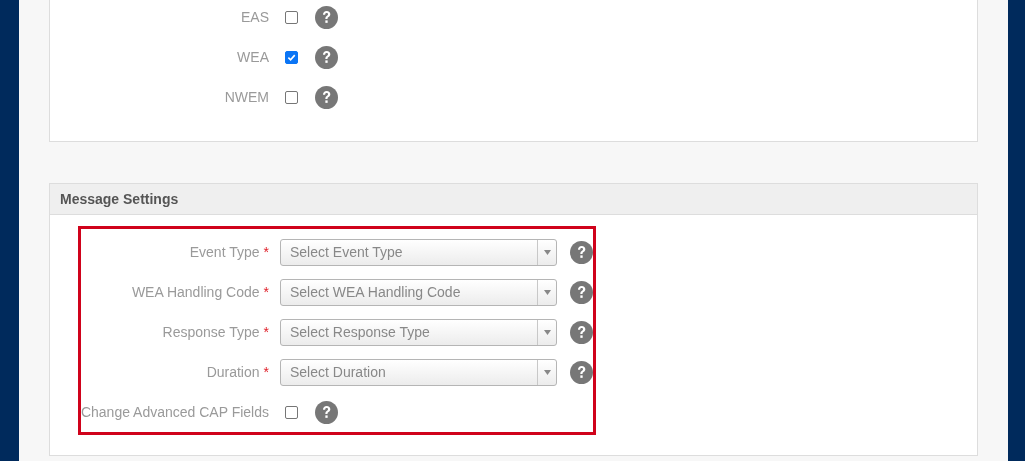 The height and width of the screenshot is (461, 1025). Describe the element at coordinates (174, 412) in the screenshot. I see `field-label: Change Advanced CAP Fields` at that location.